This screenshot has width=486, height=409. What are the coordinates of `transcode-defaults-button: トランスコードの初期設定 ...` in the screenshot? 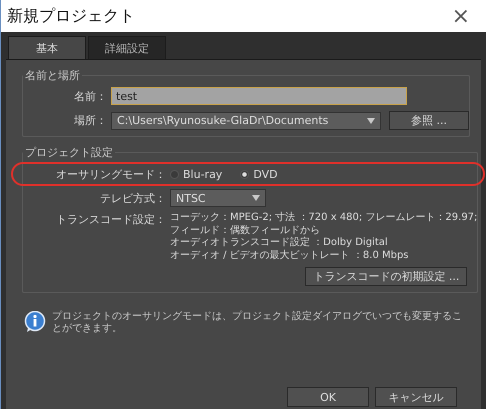 It's located at (386, 276).